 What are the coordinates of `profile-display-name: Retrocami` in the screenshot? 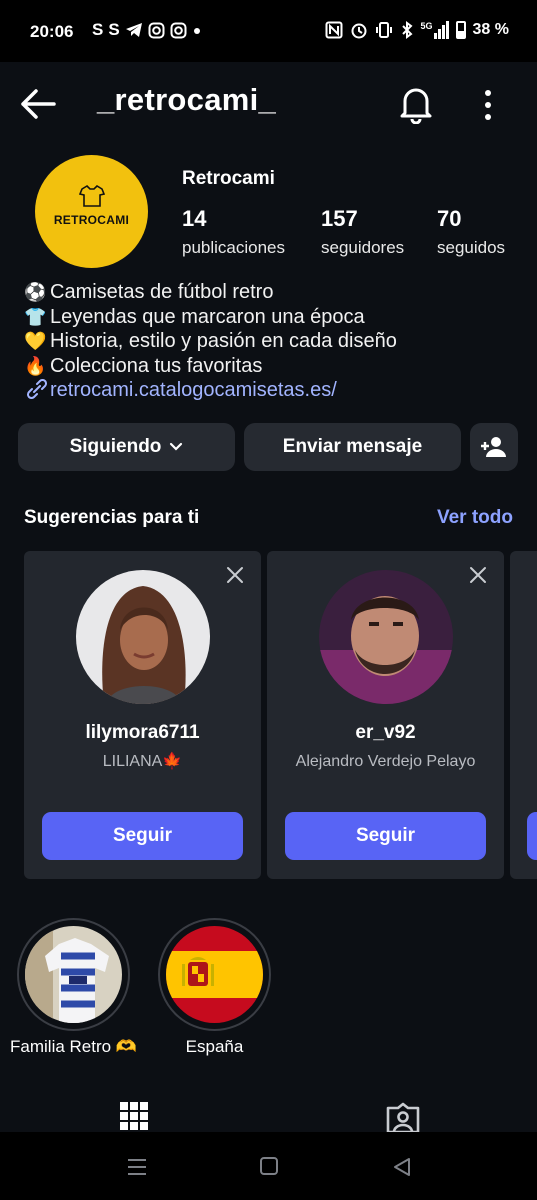 It's located at (228, 178).